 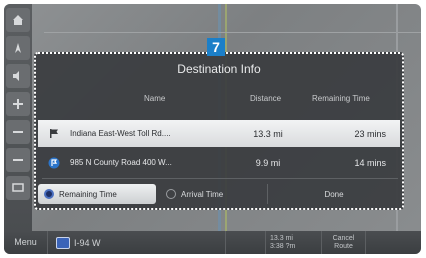 What do you see at coordinates (281, 238) in the screenshot?
I see `trip-distance: 13.3 mi` at bounding box center [281, 238].